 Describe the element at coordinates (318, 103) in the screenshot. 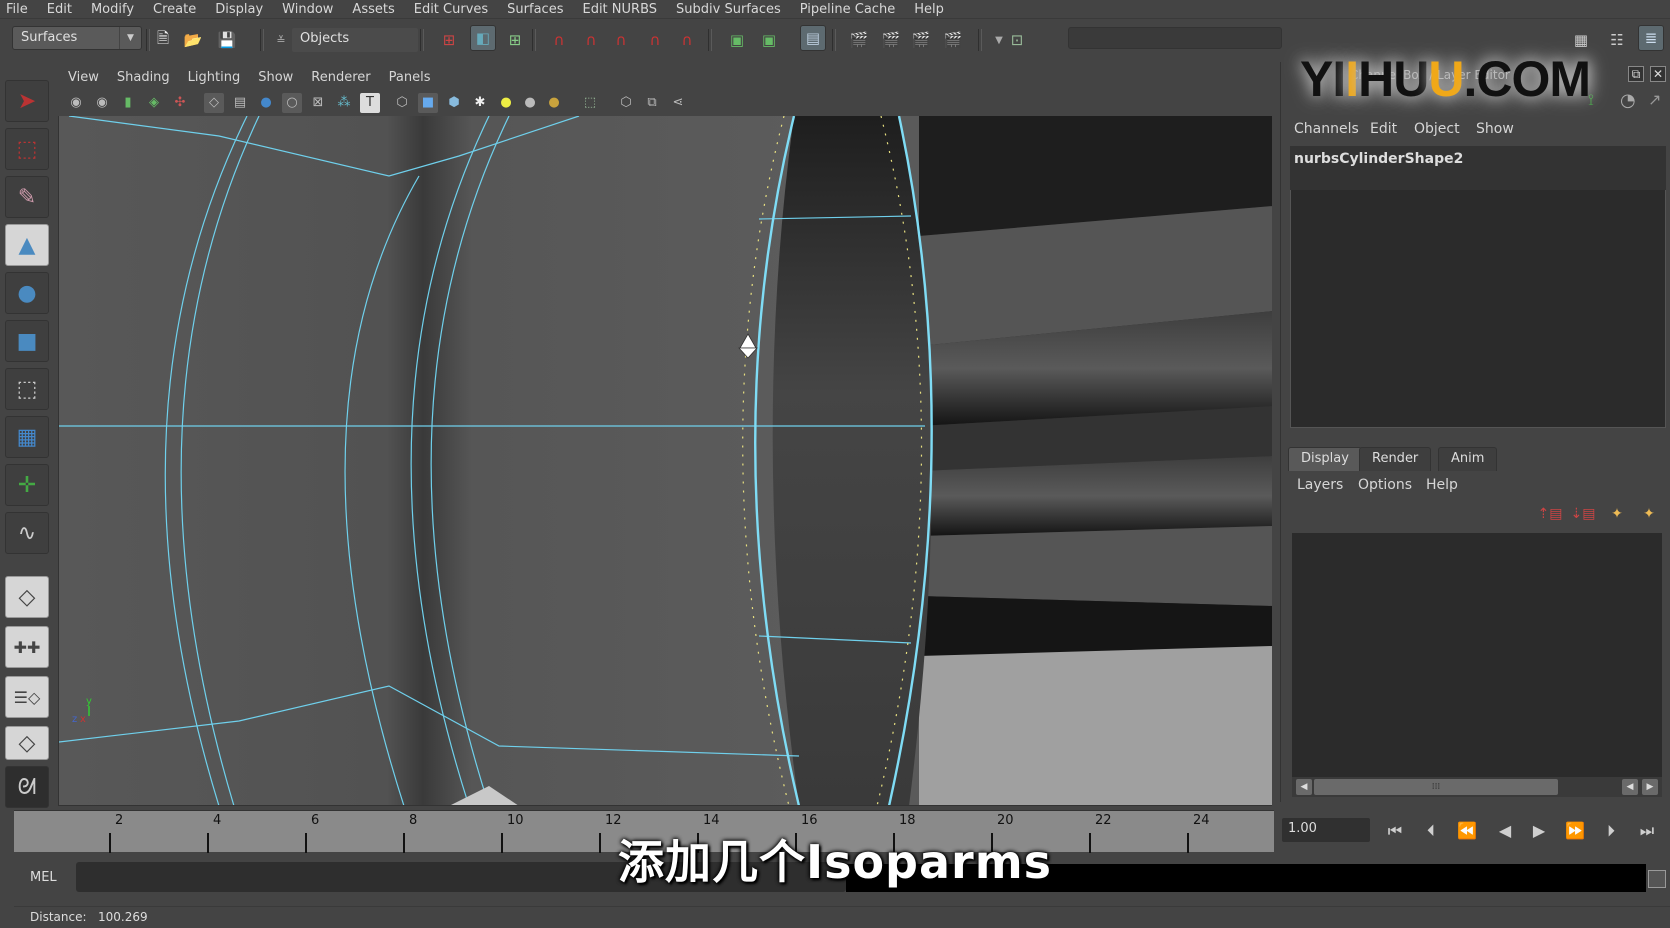

I see `field-chart-icon: ⊠` at that location.